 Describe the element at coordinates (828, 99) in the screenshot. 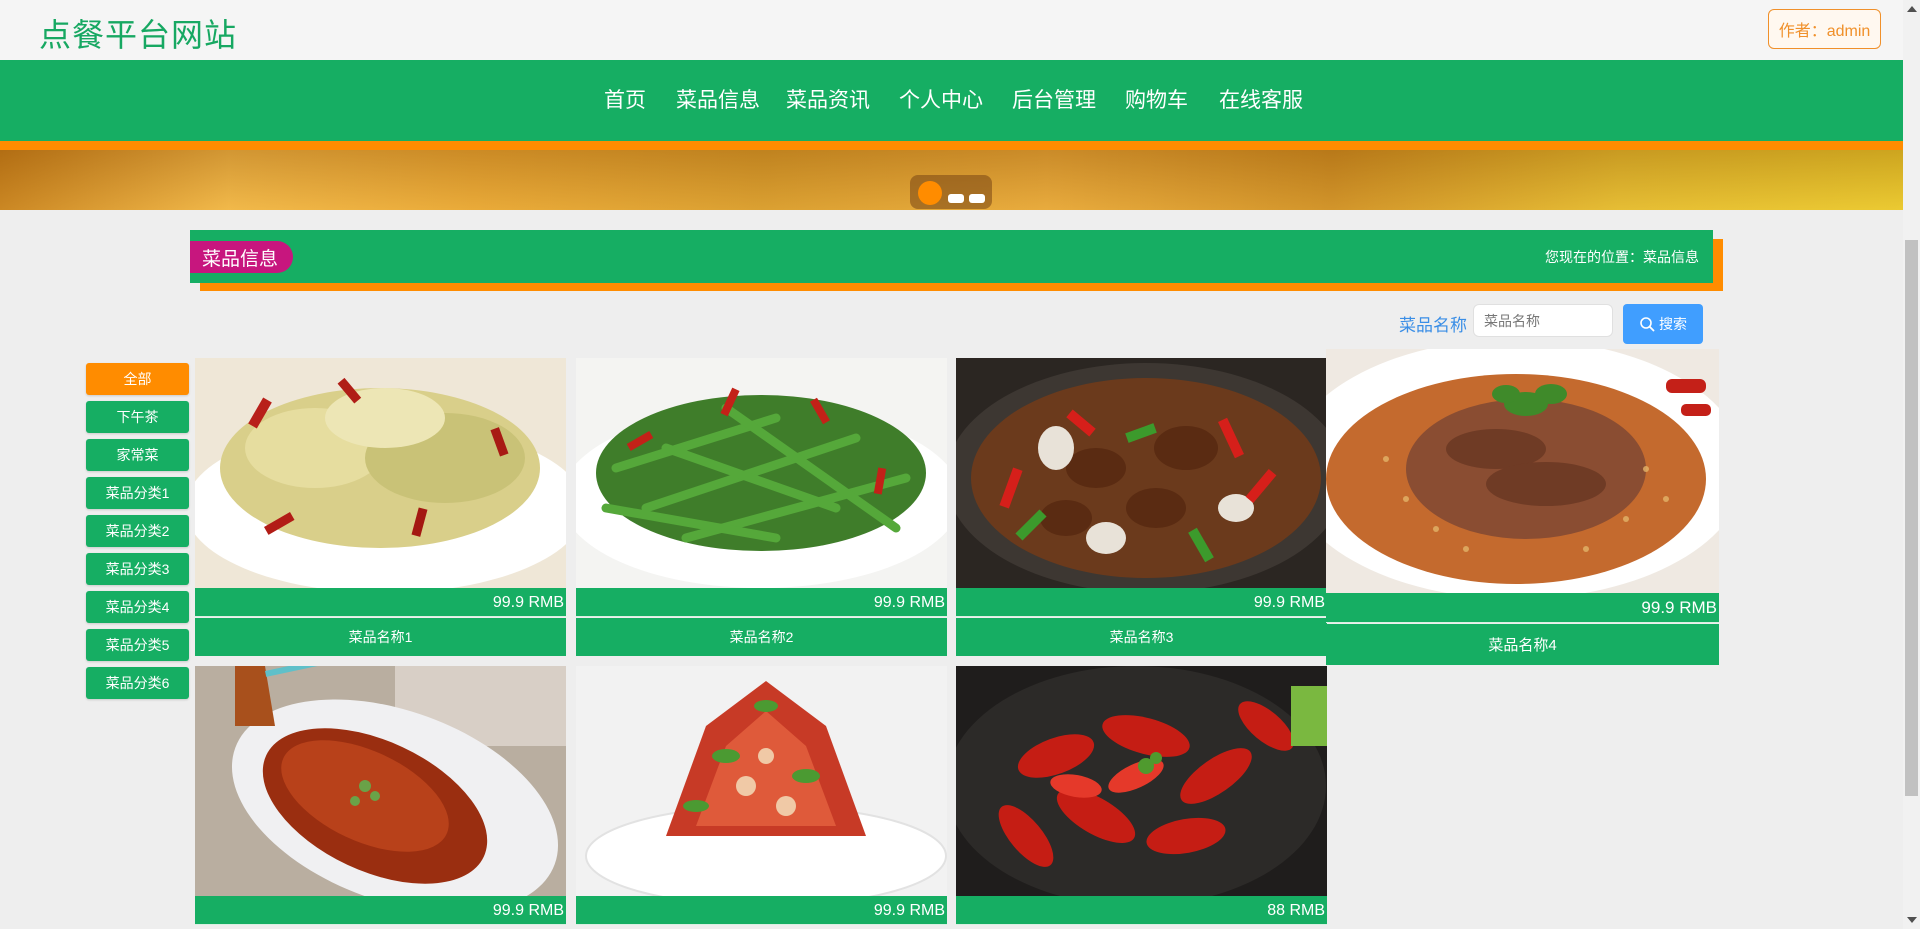

I see `nav-news: 菜品资讯` at that location.